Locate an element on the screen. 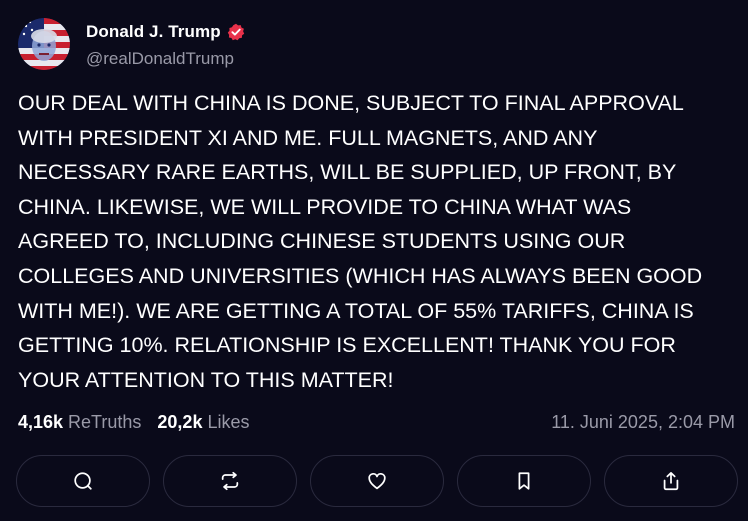 The image size is (748, 521). bookmark-button is located at coordinates (524, 481).